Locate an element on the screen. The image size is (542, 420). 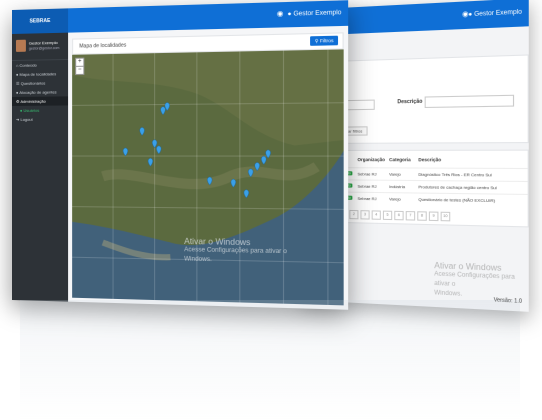
avatar is located at coordinates (20, 45).